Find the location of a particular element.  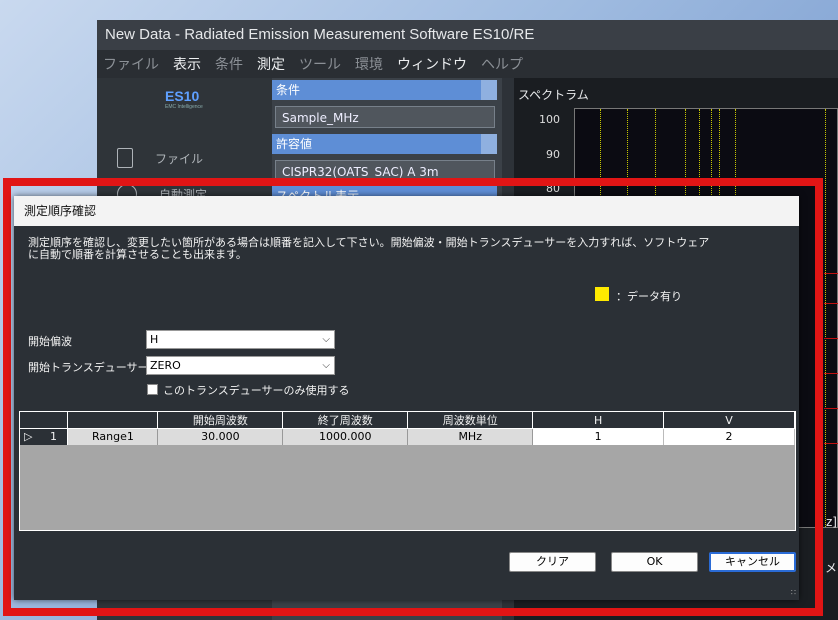

file-icon is located at coordinates (125, 158).